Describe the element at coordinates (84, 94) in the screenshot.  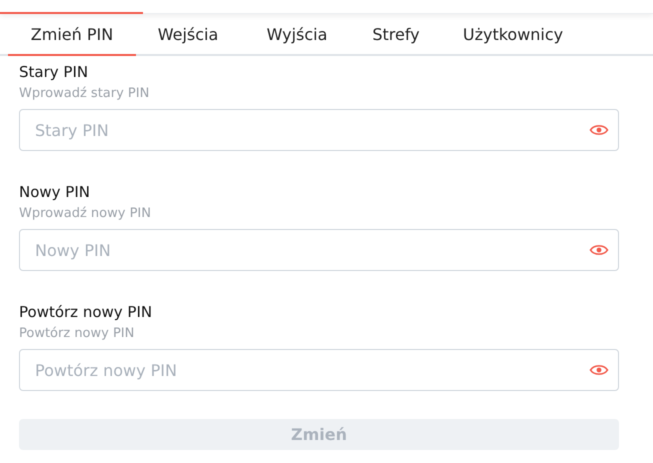
I see `field-hint: Wprowadź stary PIN` at that location.